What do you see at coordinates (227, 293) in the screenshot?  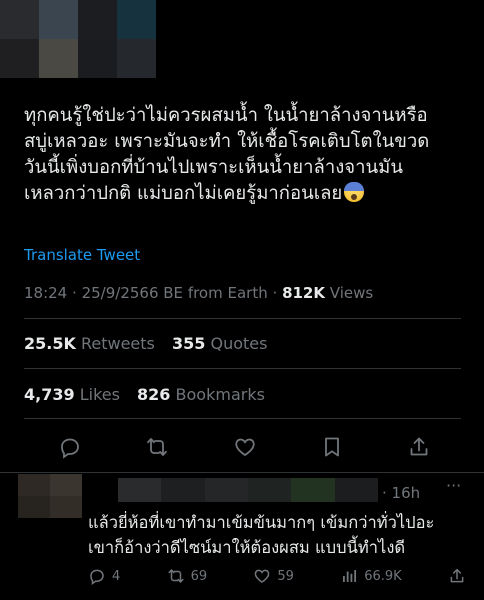 I see `tweet-source: from Earth` at bounding box center [227, 293].